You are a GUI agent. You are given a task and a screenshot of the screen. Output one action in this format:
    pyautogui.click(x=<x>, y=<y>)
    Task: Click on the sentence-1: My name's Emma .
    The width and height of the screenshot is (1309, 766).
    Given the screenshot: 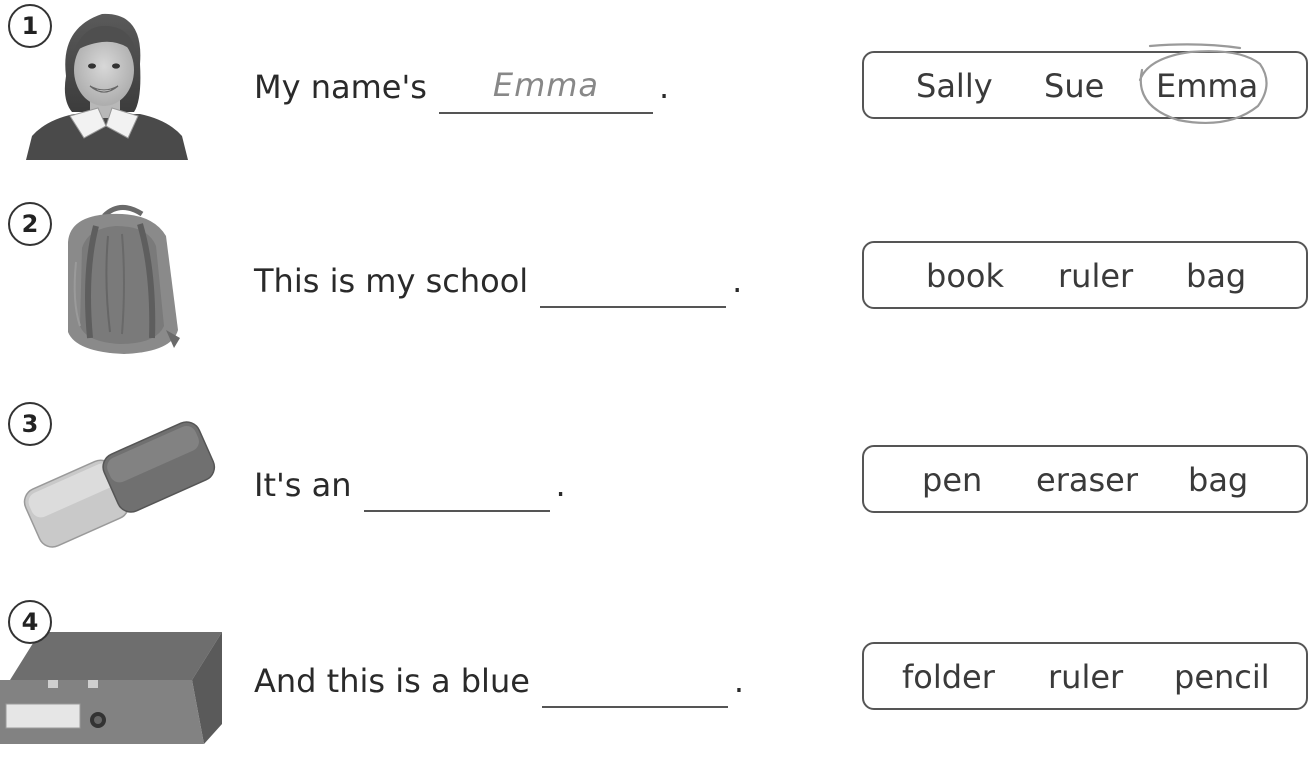 What is the action you would take?
    pyautogui.click(x=462, y=87)
    